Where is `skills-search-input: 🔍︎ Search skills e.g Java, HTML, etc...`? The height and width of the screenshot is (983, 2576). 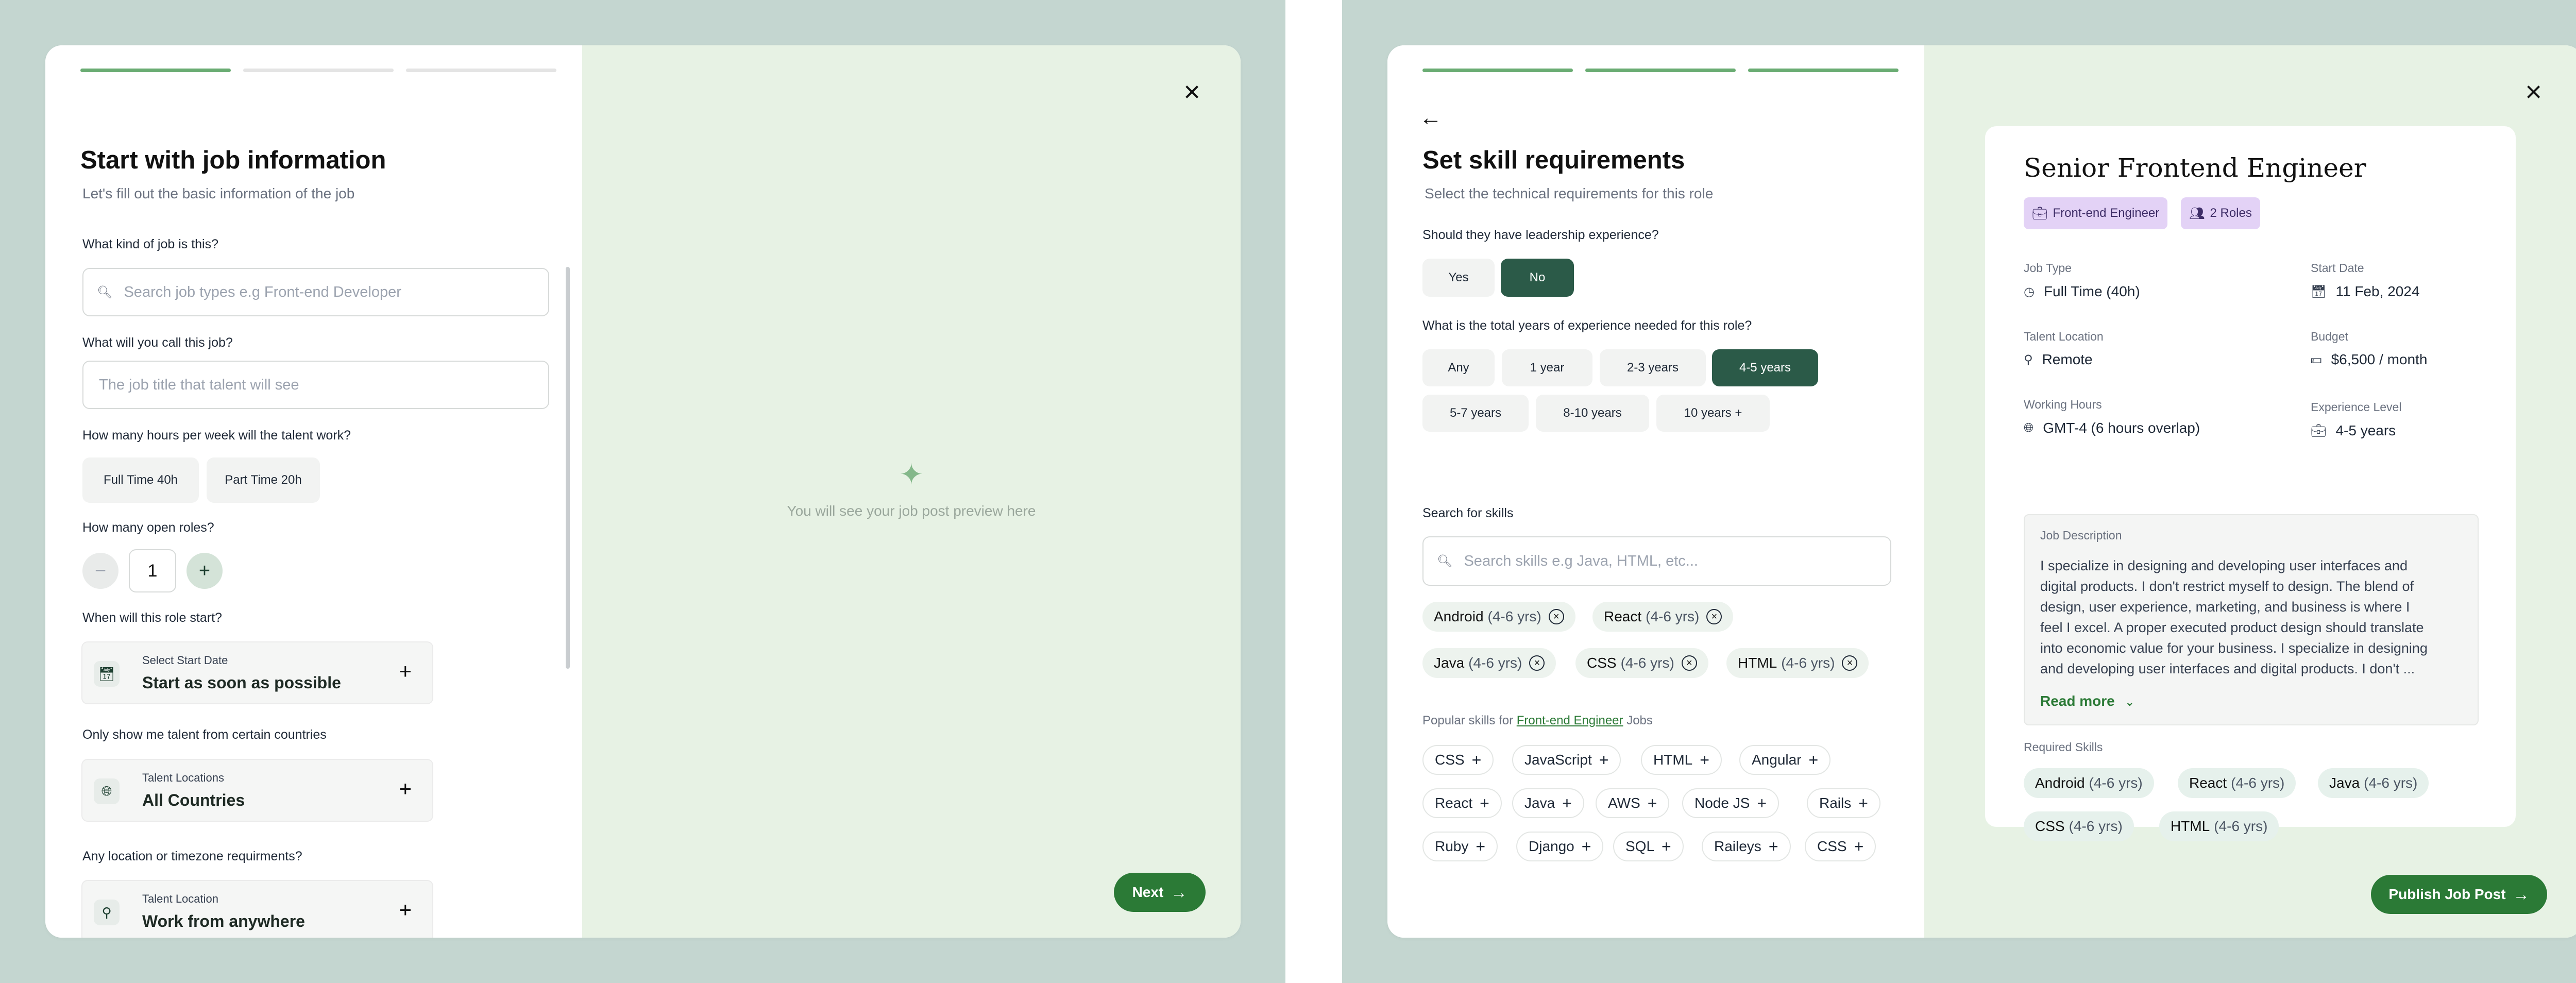 skills-search-input: 🔍︎ Search skills e.g Java, HTML, etc... is located at coordinates (1656, 561).